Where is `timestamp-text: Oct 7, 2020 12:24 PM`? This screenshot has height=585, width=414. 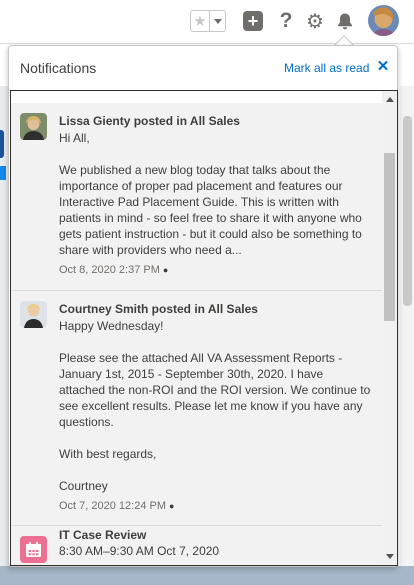
timestamp-text: Oct 7, 2020 12:24 PM is located at coordinates (113, 506).